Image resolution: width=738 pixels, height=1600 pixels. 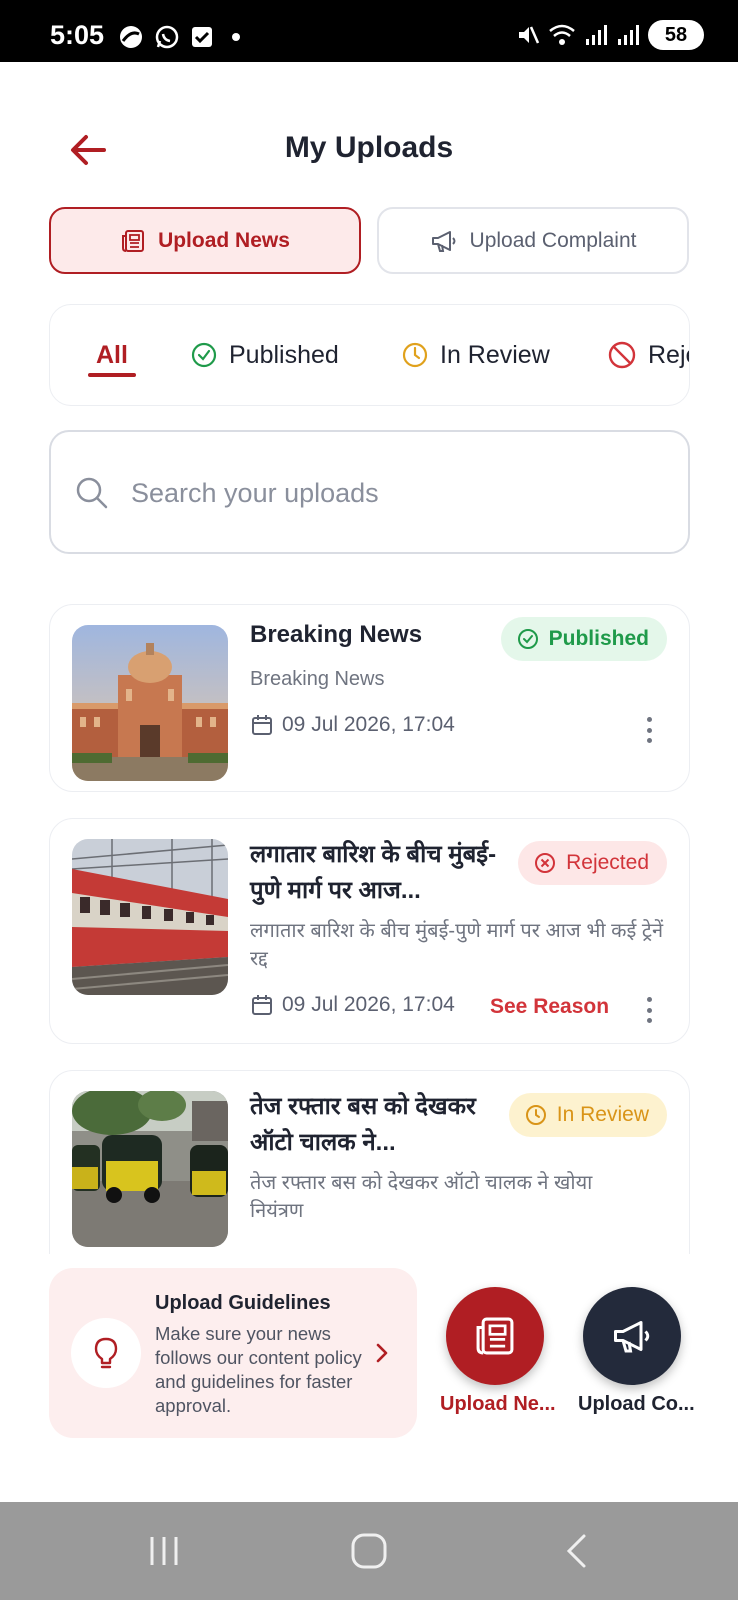 I want to click on status-badge-label: Rejected, so click(x=607, y=862).